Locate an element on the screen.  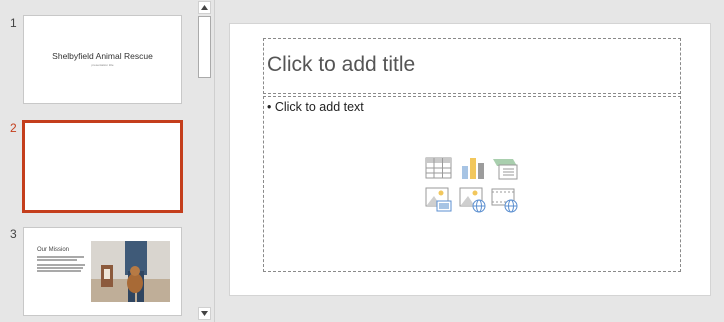
slide-thumbnail-3: Our Mission is located at coordinates (102, 271).